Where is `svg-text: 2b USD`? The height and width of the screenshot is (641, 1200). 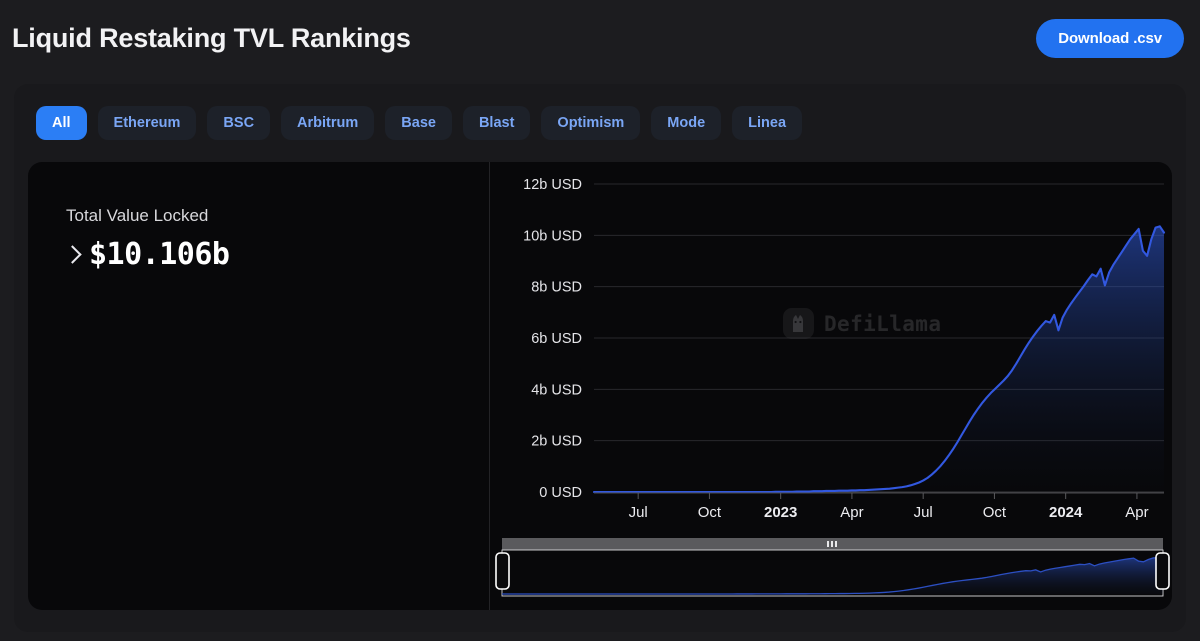 svg-text: 2b USD is located at coordinates (556, 442).